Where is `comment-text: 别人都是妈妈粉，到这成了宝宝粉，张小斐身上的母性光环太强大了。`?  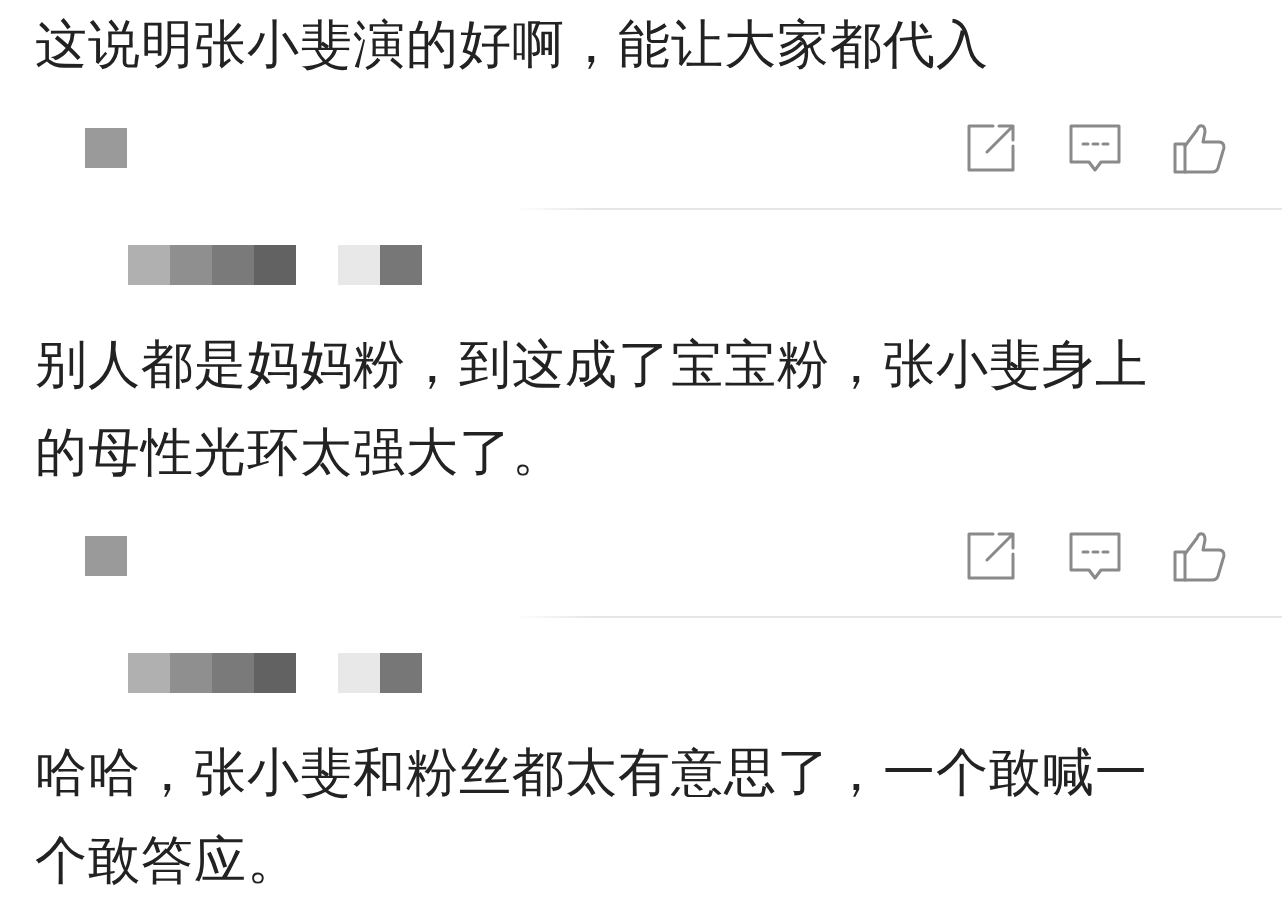 comment-text: 别人都是妈妈粉，到这成了宝宝粉，张小斐身上的母性光环太强大了。 is located at coordinates (592, 408).